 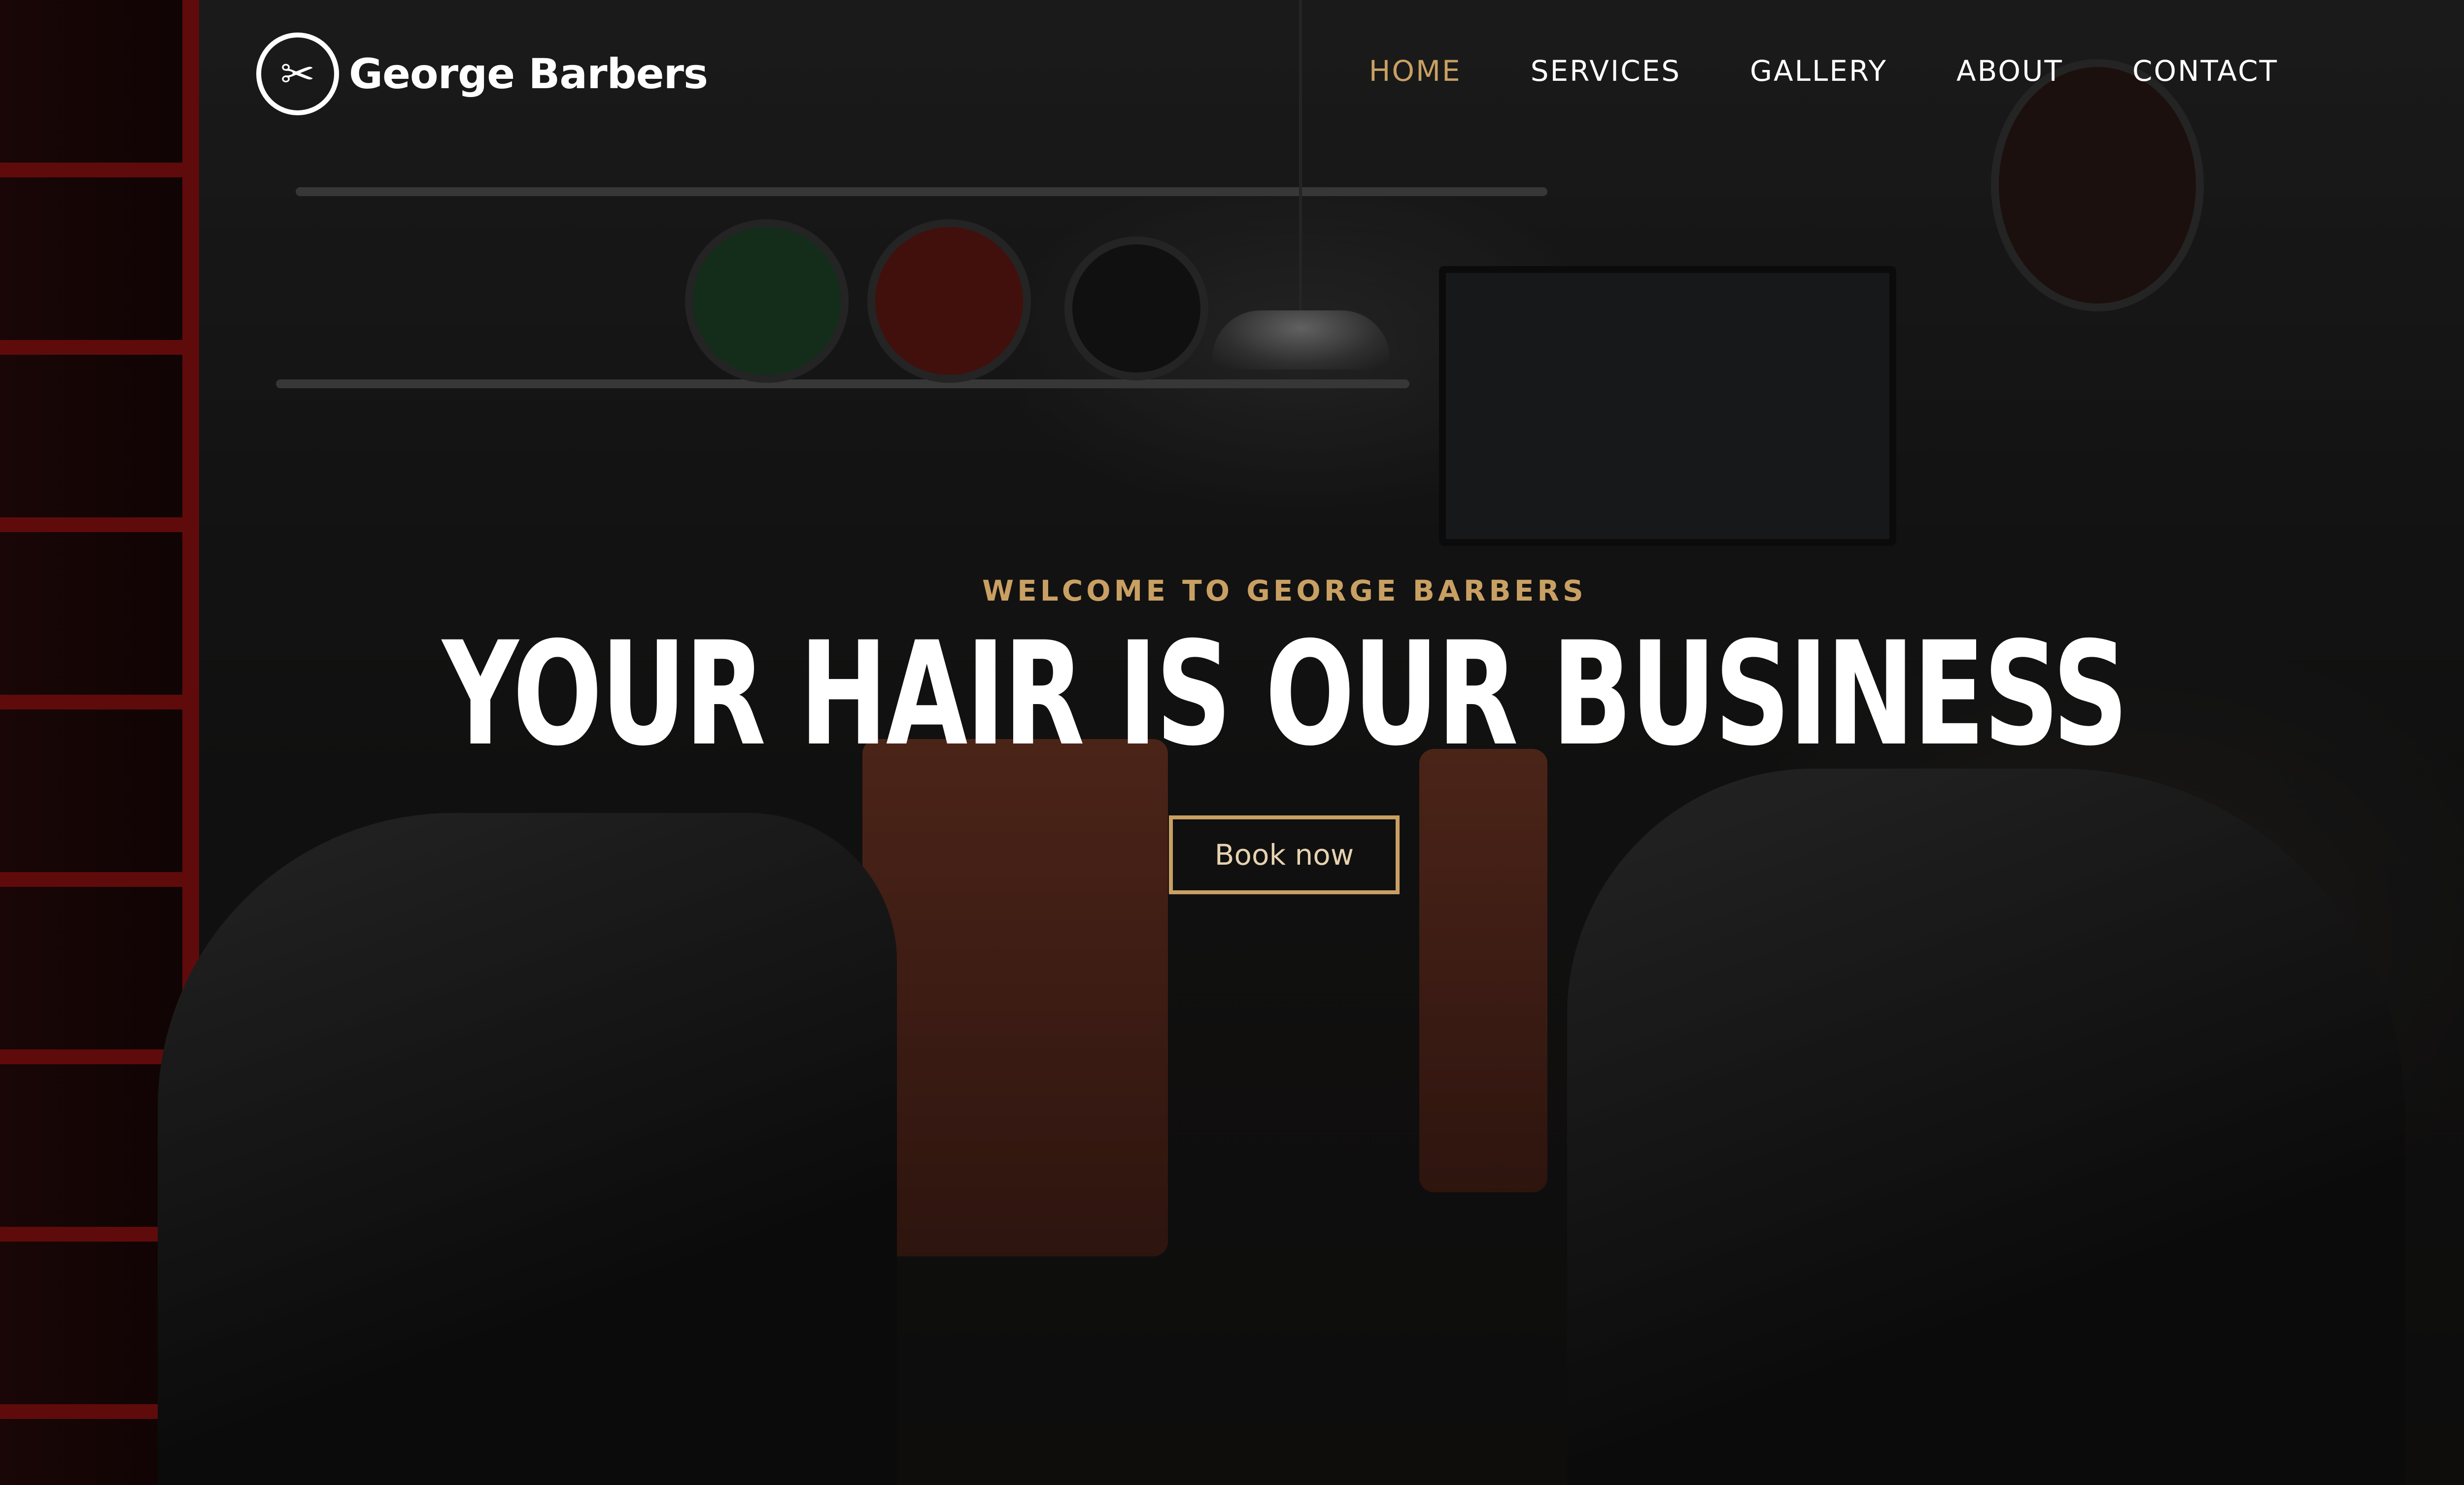 What do you see at coordinates (1284, 591) in the screenshot?
I see `hero-welcome: WELCOME TO GEORGE BARBERS` at bounding box center [1284, 591].